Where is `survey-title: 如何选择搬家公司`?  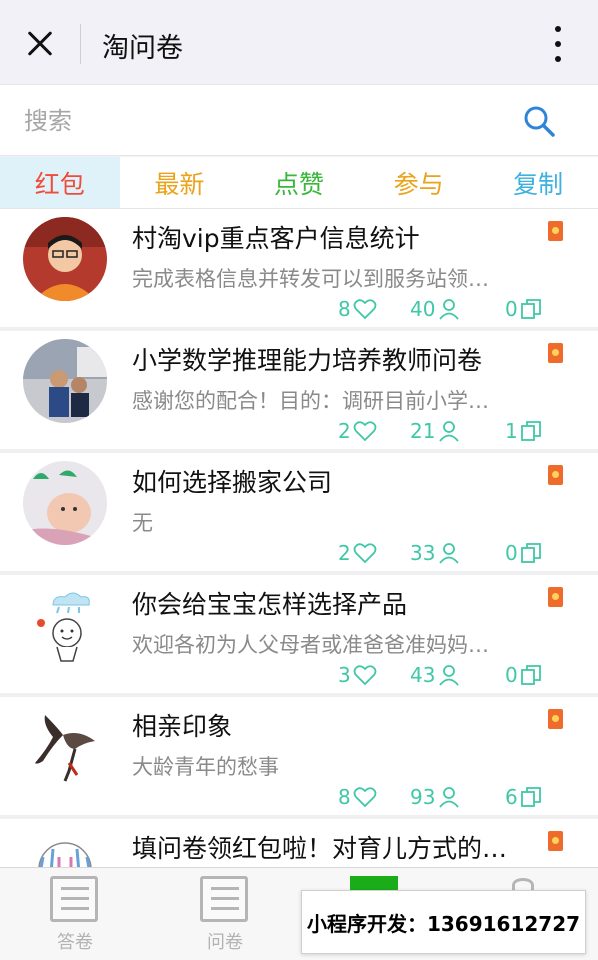 survey-title: 如何选择搬家公司 is located at coordinates (232, 482).